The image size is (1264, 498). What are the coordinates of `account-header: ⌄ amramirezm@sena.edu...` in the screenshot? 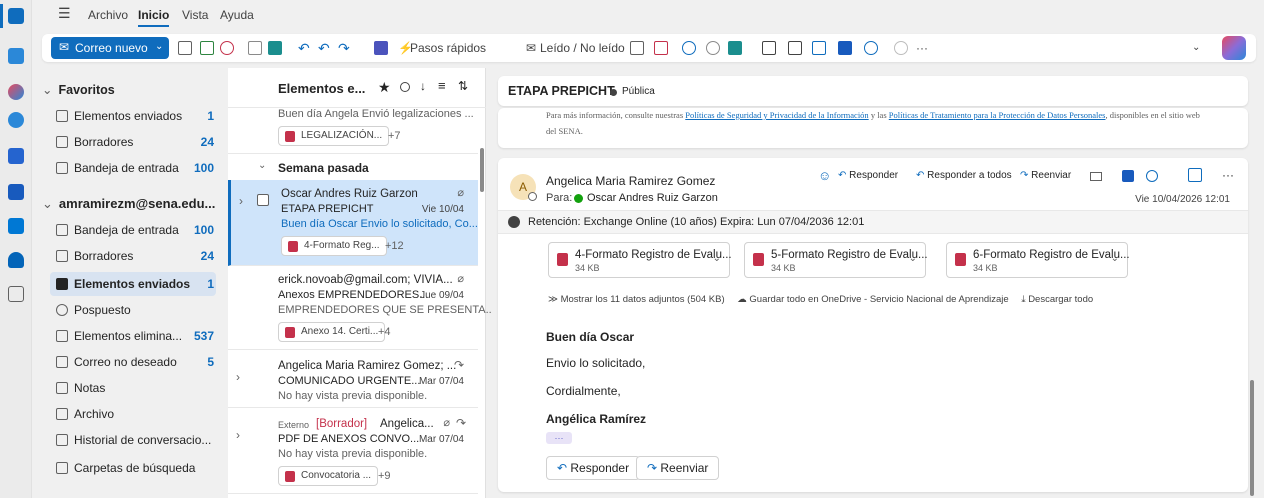 It's located at (128, 204).